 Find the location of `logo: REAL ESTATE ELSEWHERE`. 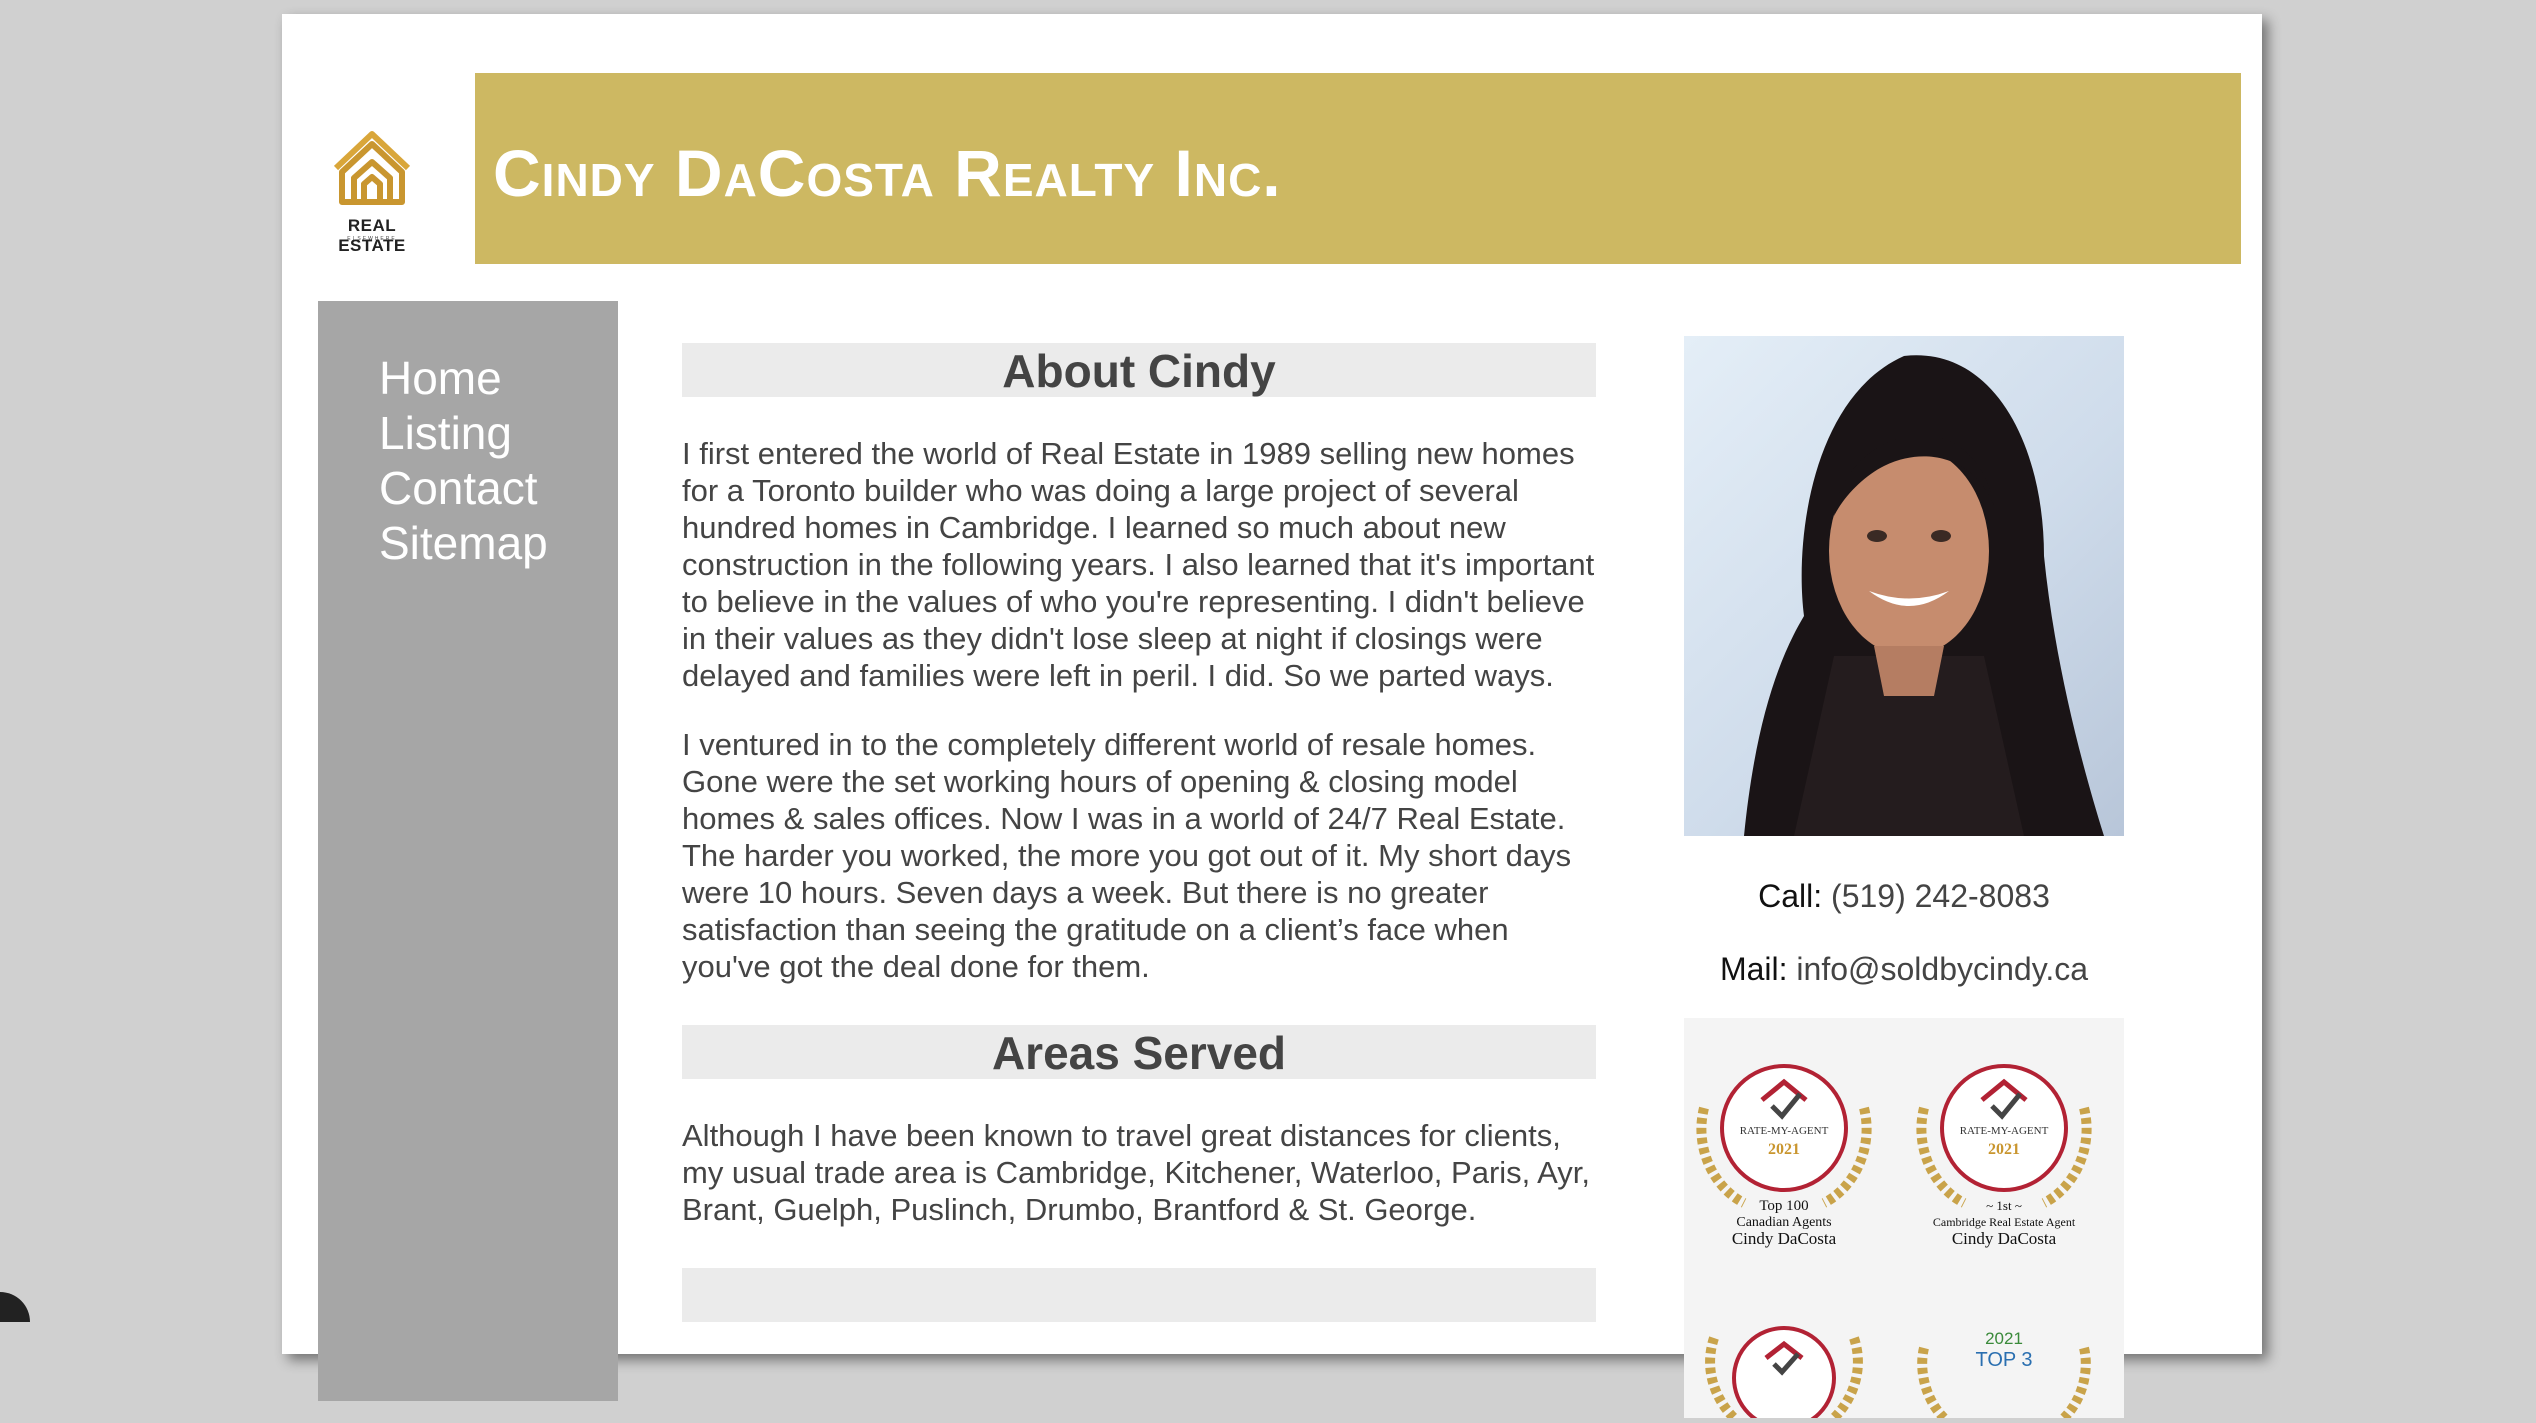

logo: REAL ESTATE ELSEWHERE is located at coordinates (372, 188).